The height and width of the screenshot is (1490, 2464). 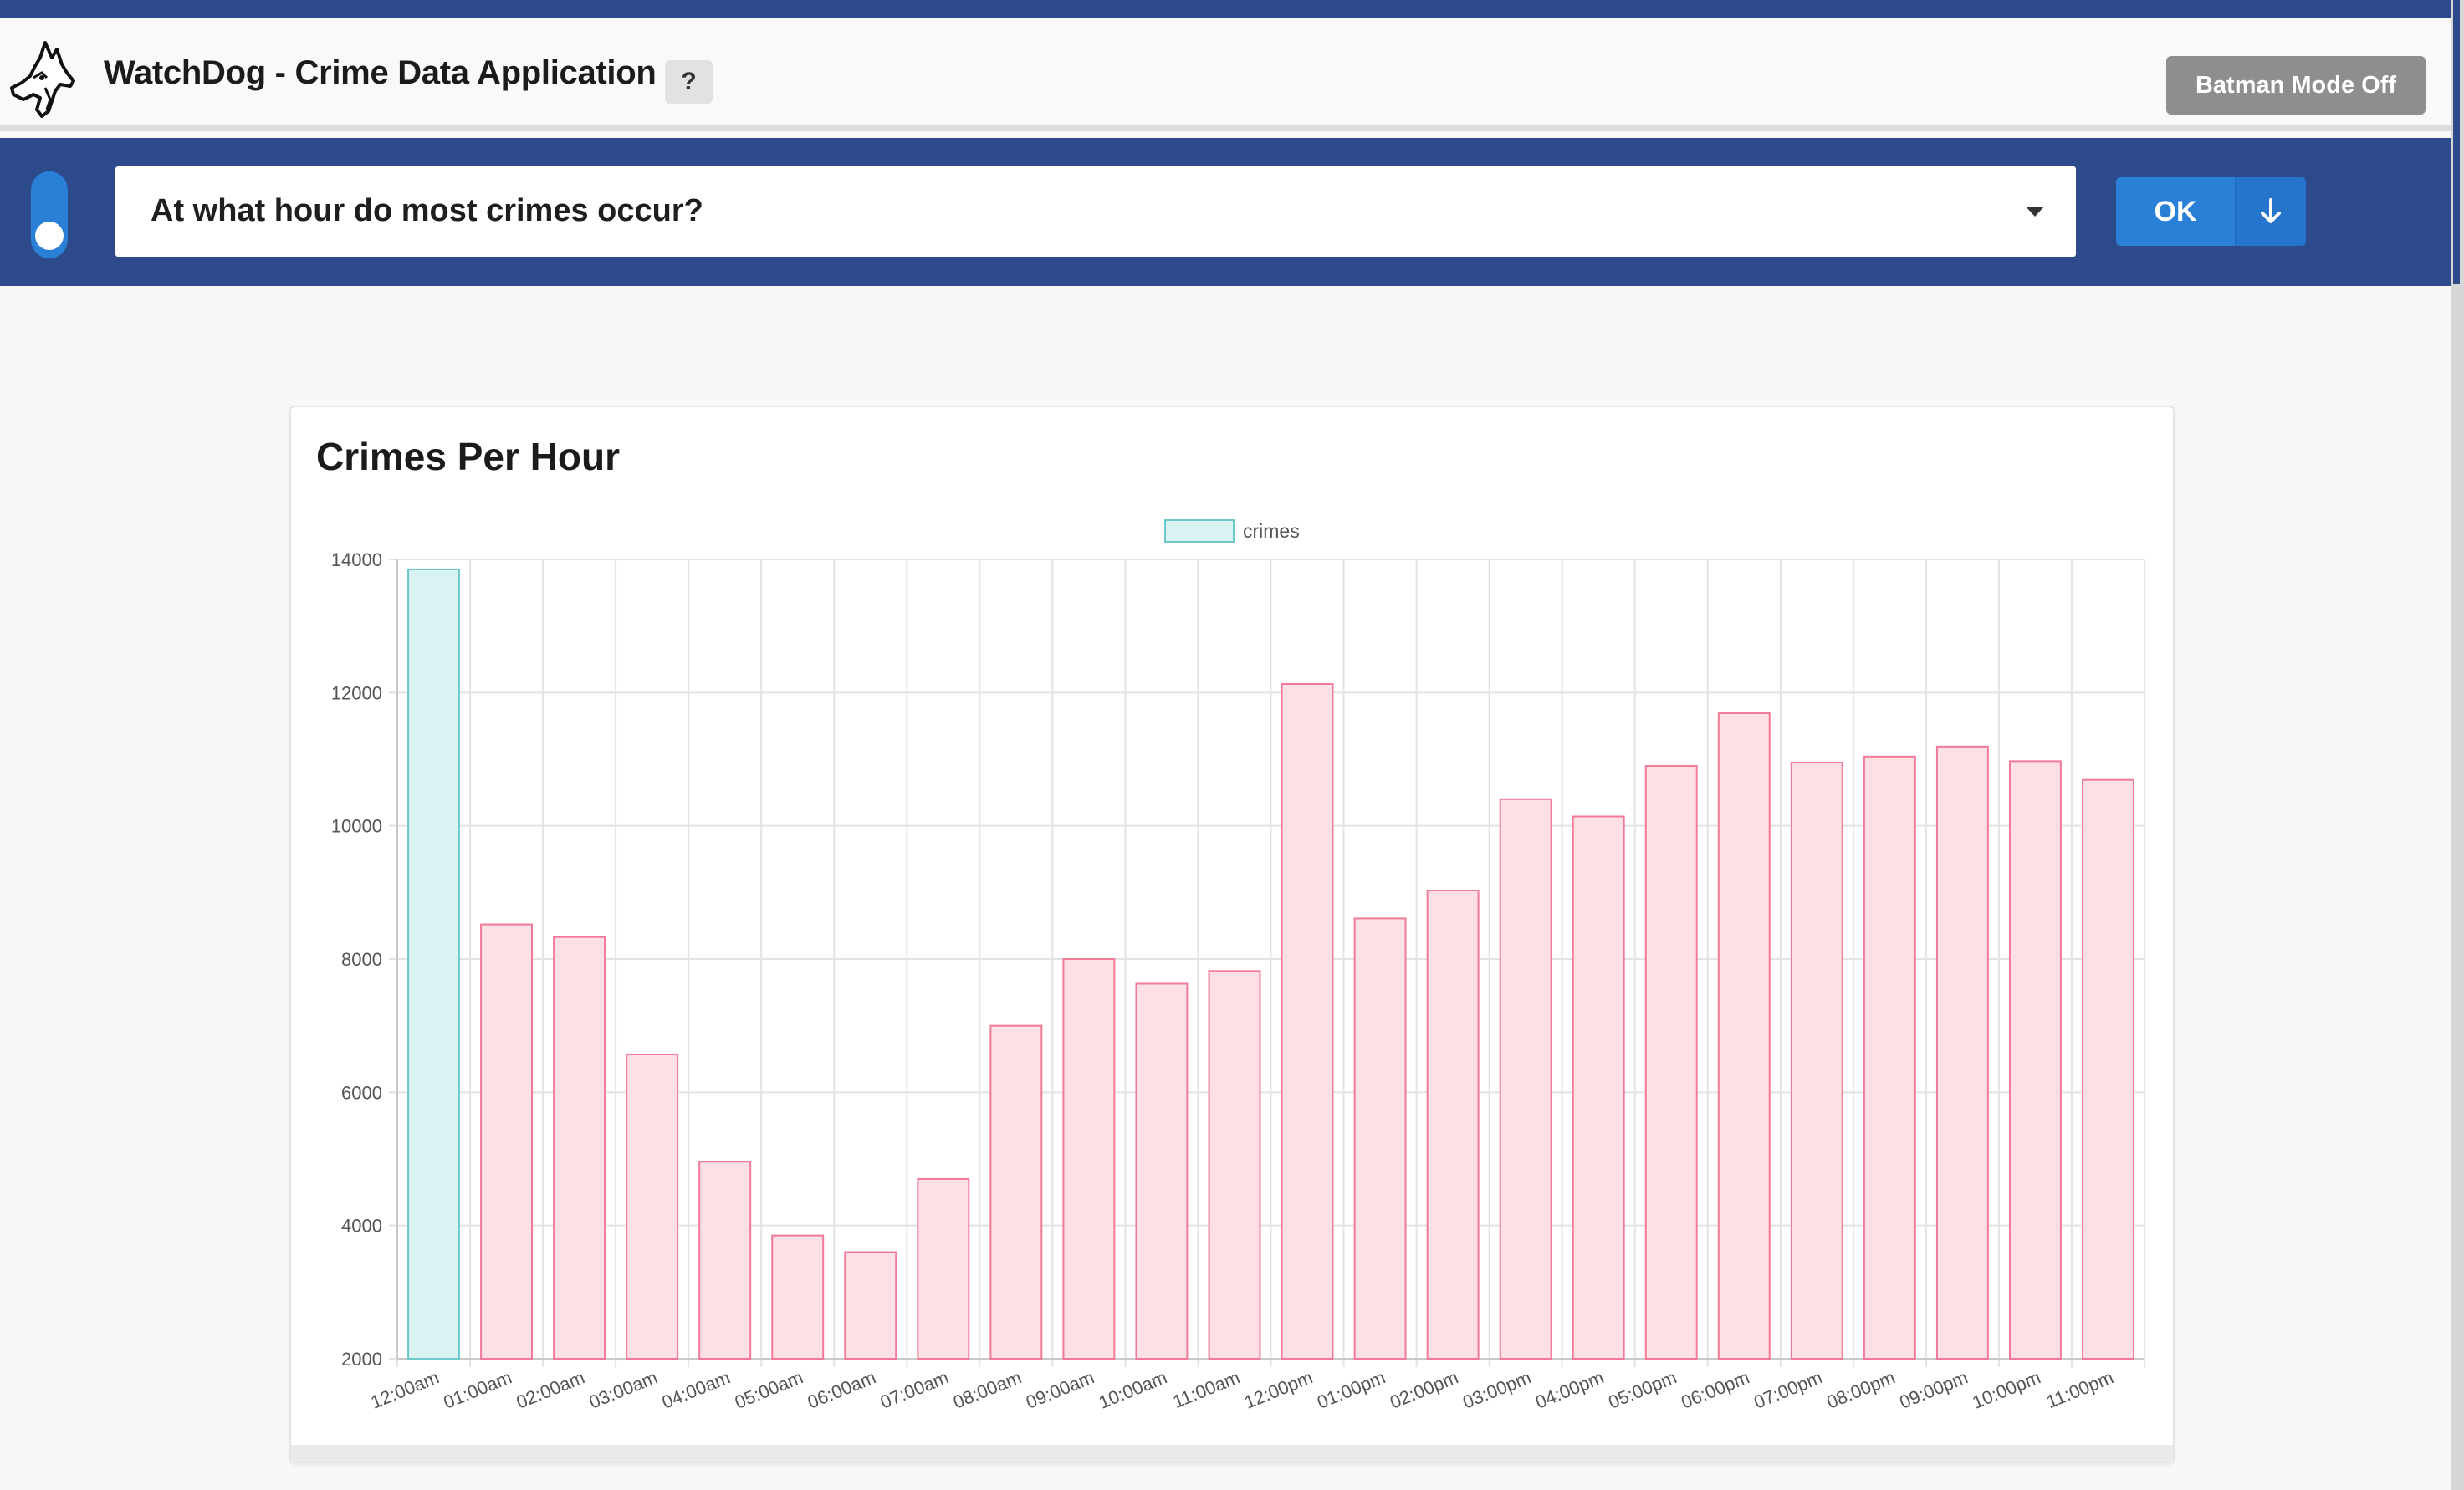 What do you see at coordinates (579, 1148) in the screenshot?
I see `bar-02:00am` at bounding box center [579, 1148].